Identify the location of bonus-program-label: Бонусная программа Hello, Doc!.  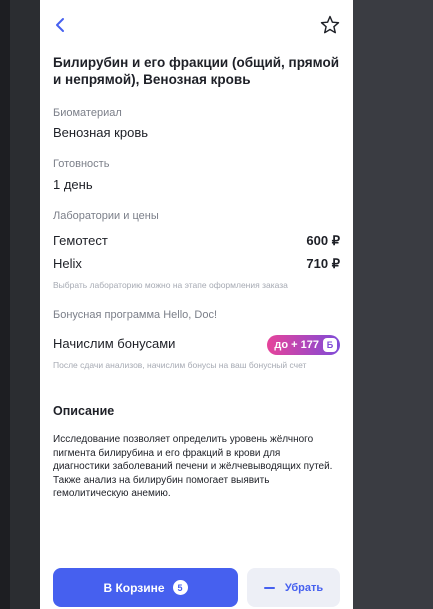
(135, 315).